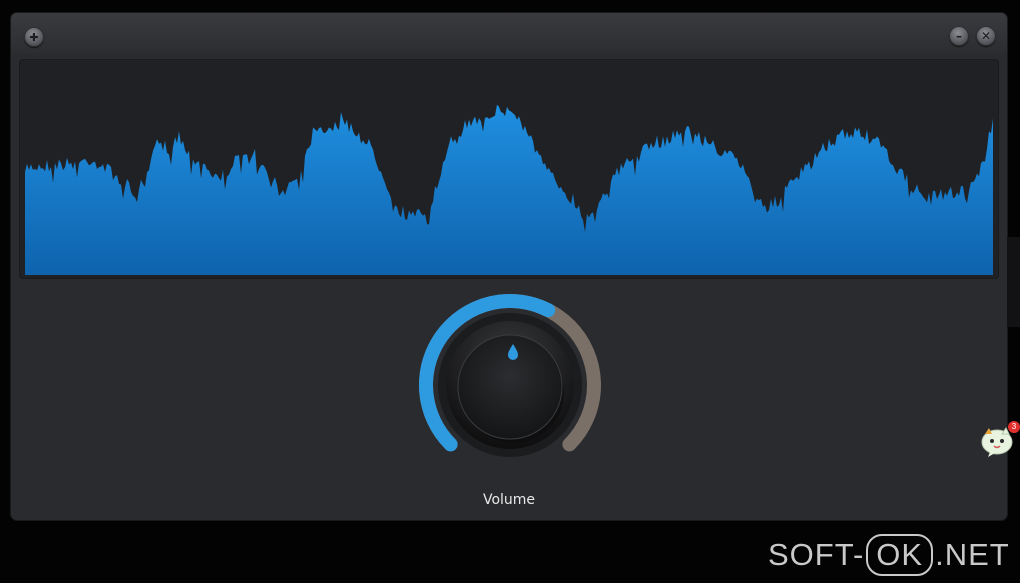 The width and height of the screenshot is (1020, 583). Describe the element at coordinates (900, 555) in the screenshot. I see `watermark-middle: OK` at that location.